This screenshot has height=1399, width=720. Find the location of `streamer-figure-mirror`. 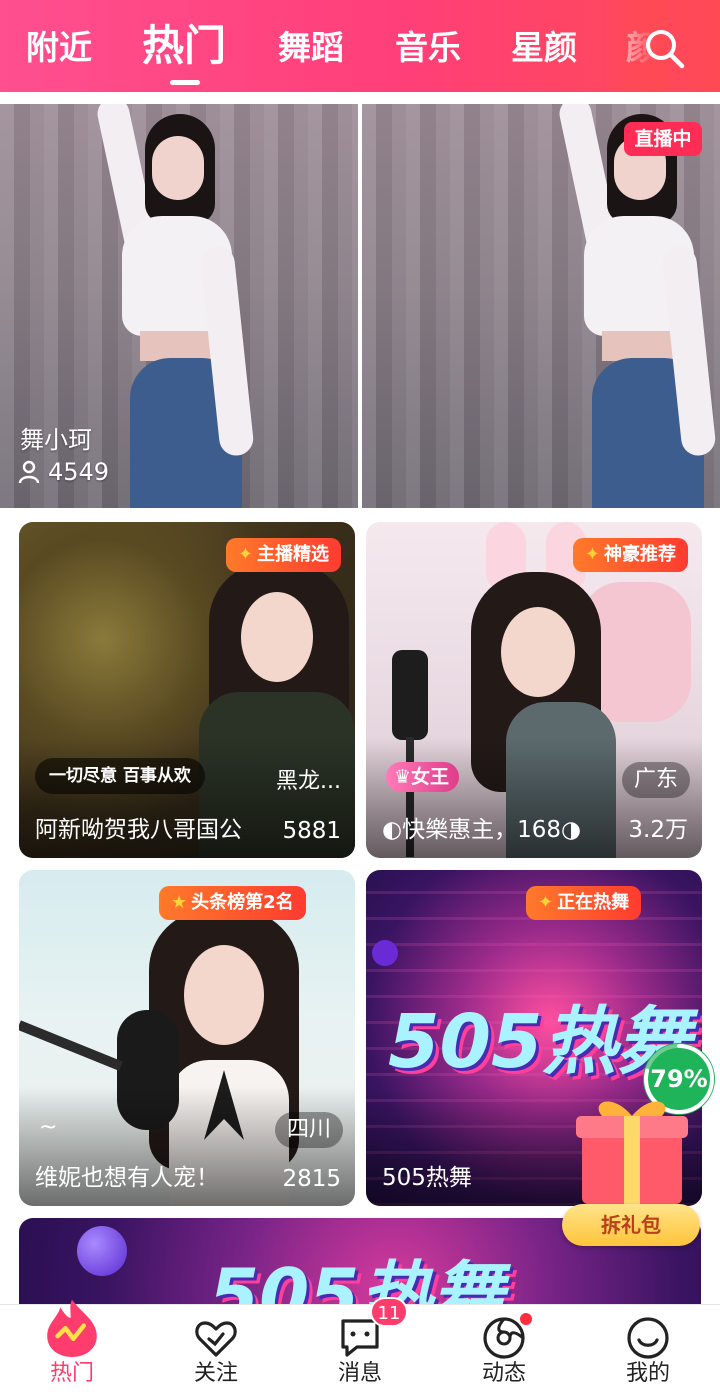

streamer-figure-mirror is located at coordinates (621, 306).